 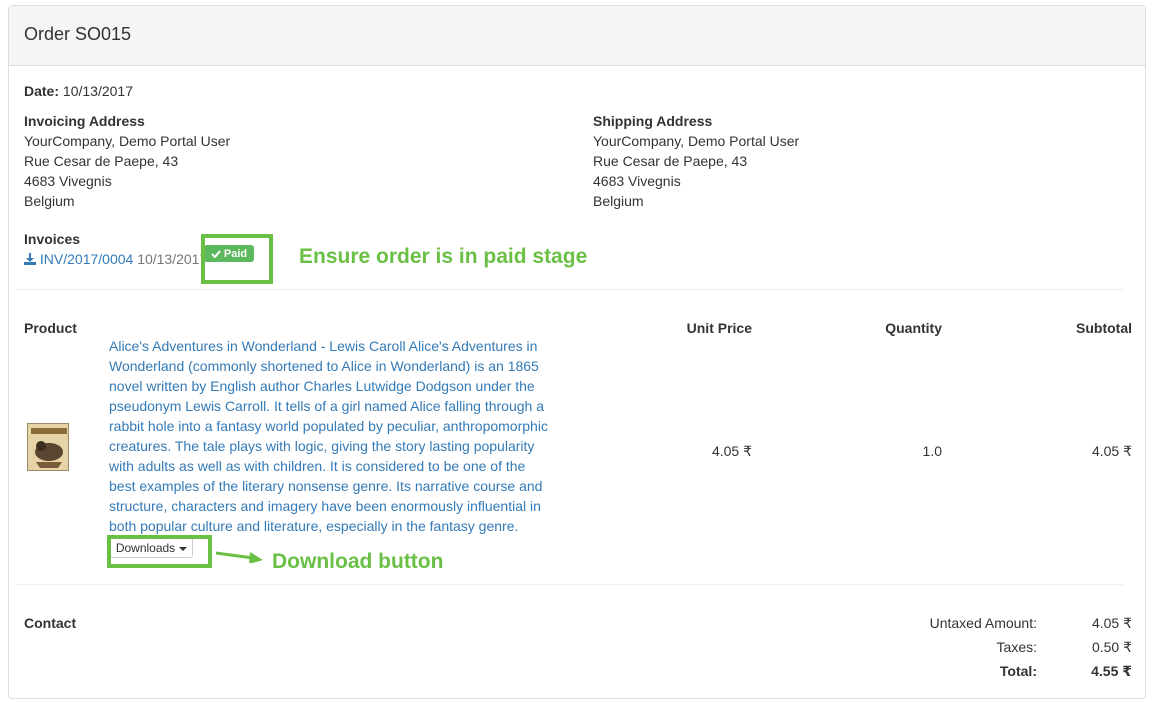 I want to click on download-annotation: Download button, so click(x=358, y=561).